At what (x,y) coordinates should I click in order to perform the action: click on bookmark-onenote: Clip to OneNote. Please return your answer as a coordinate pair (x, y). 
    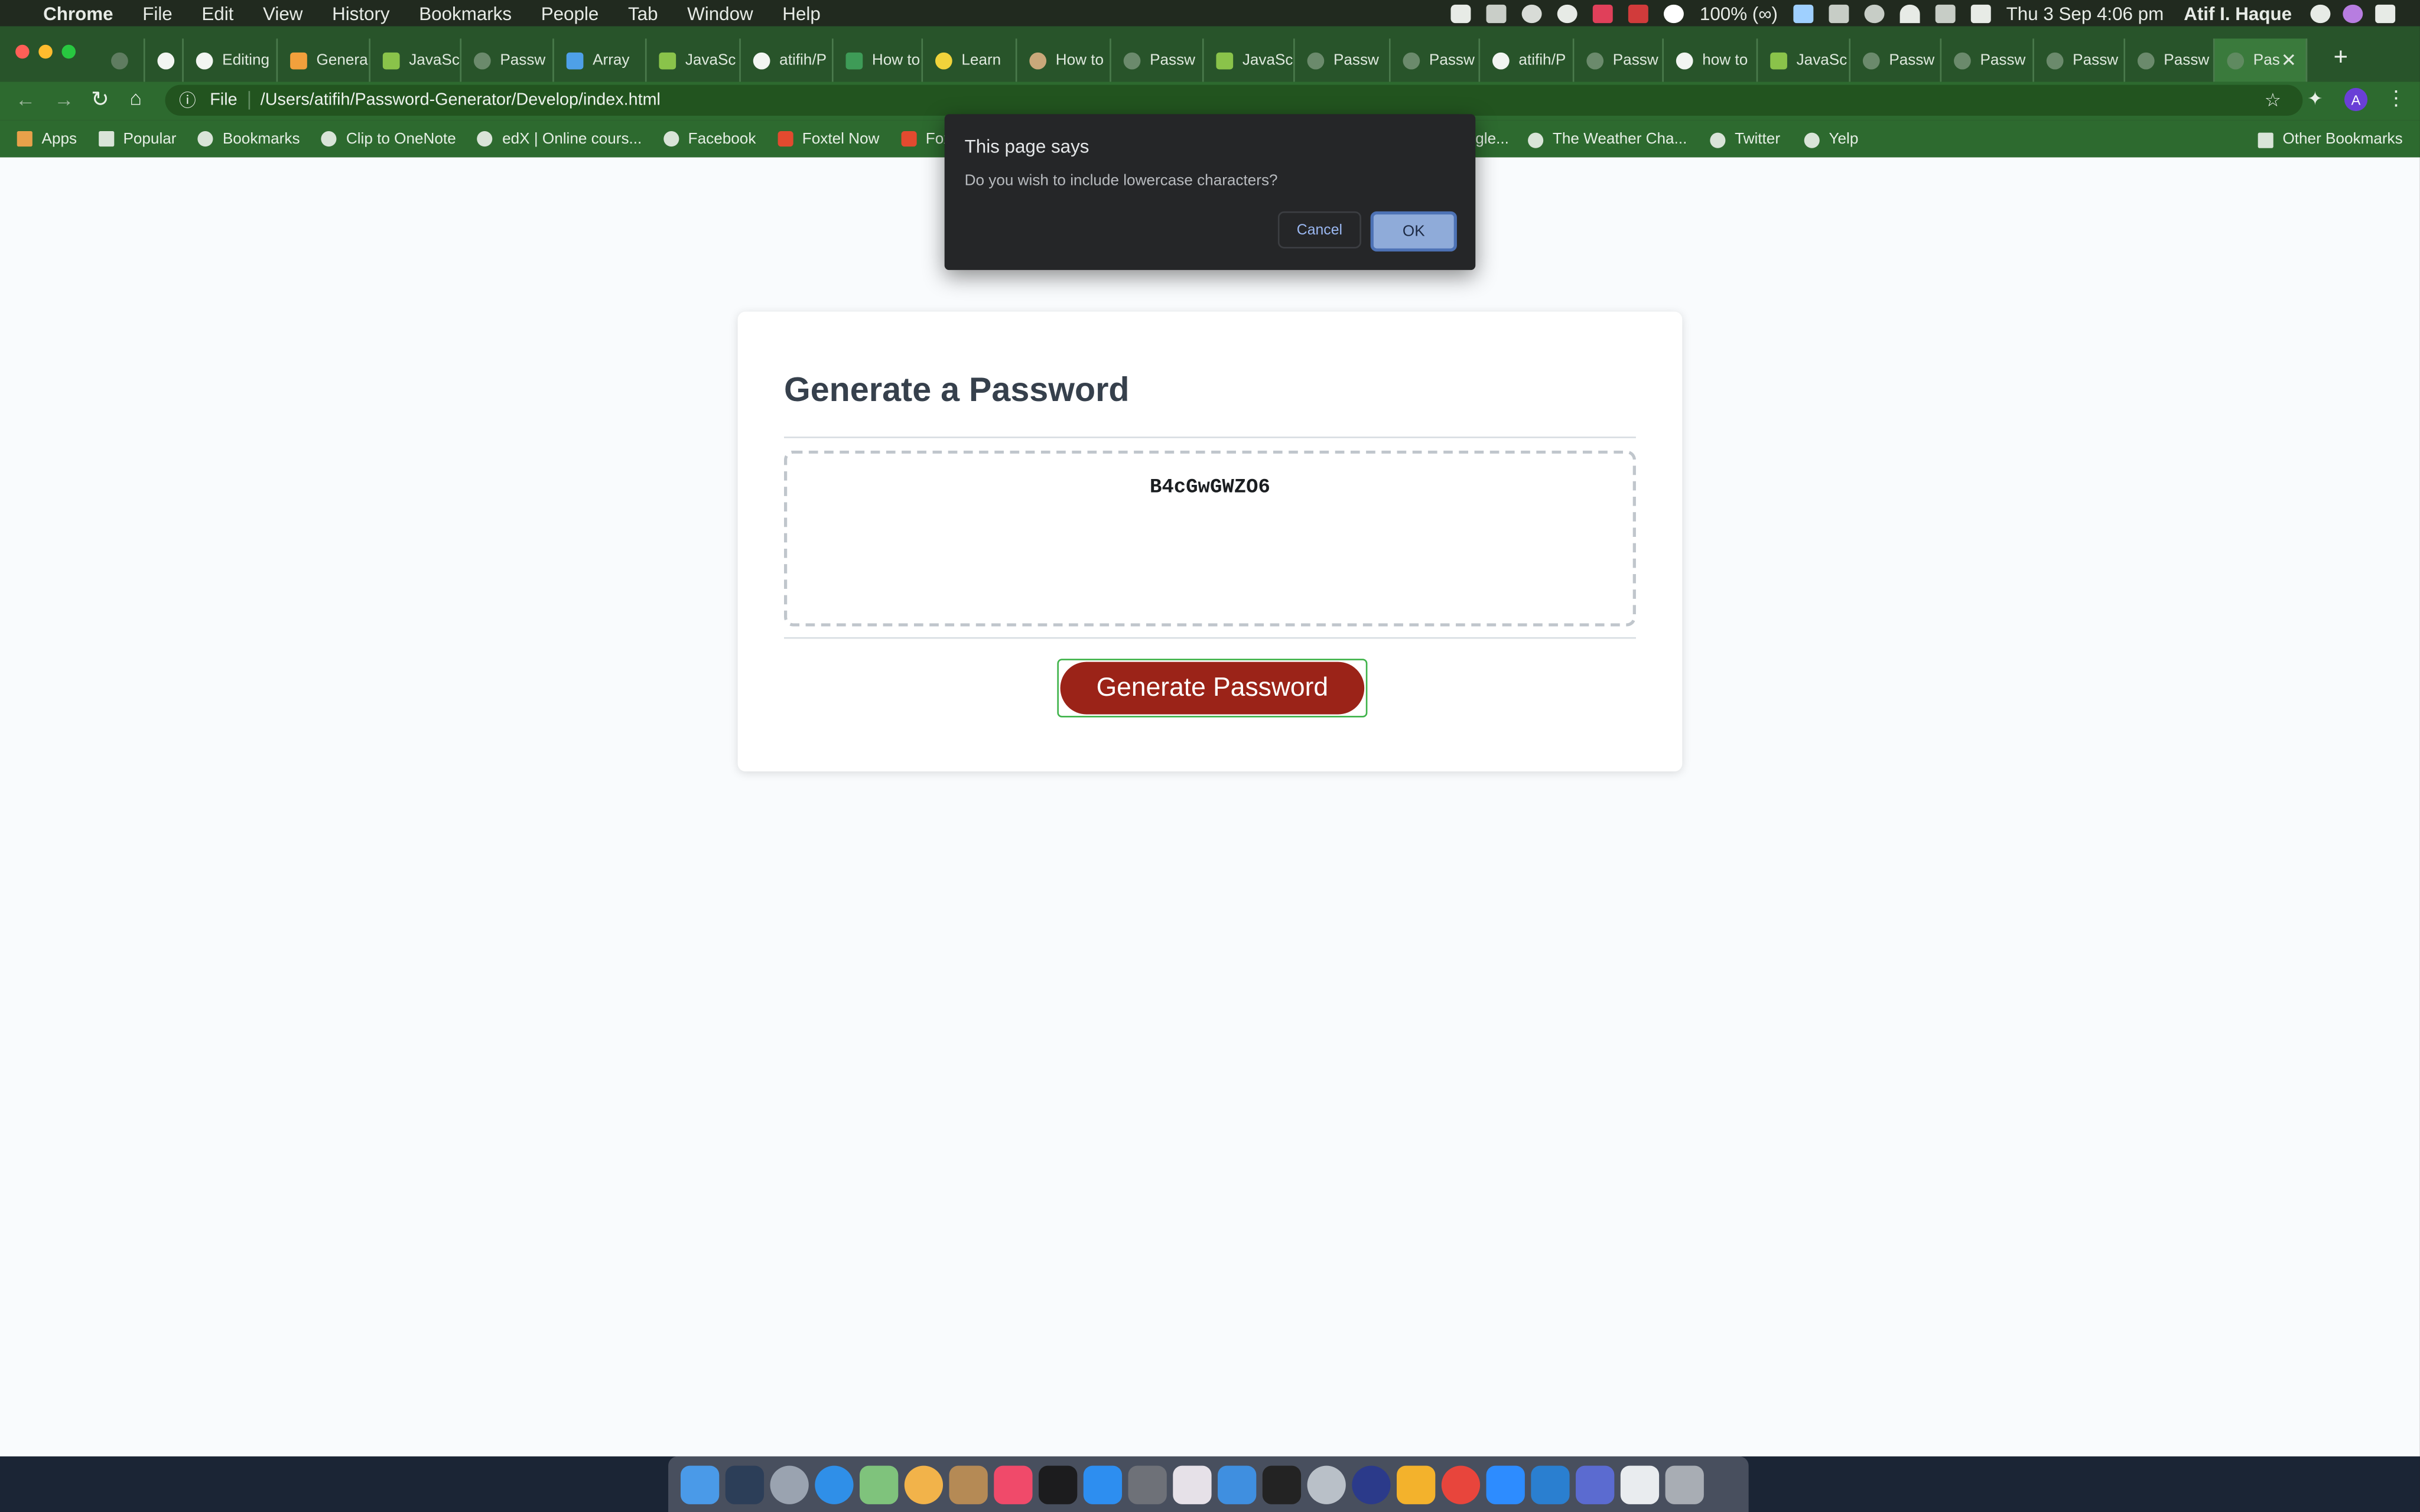
    Looking at the image, I should click on (388, 139).